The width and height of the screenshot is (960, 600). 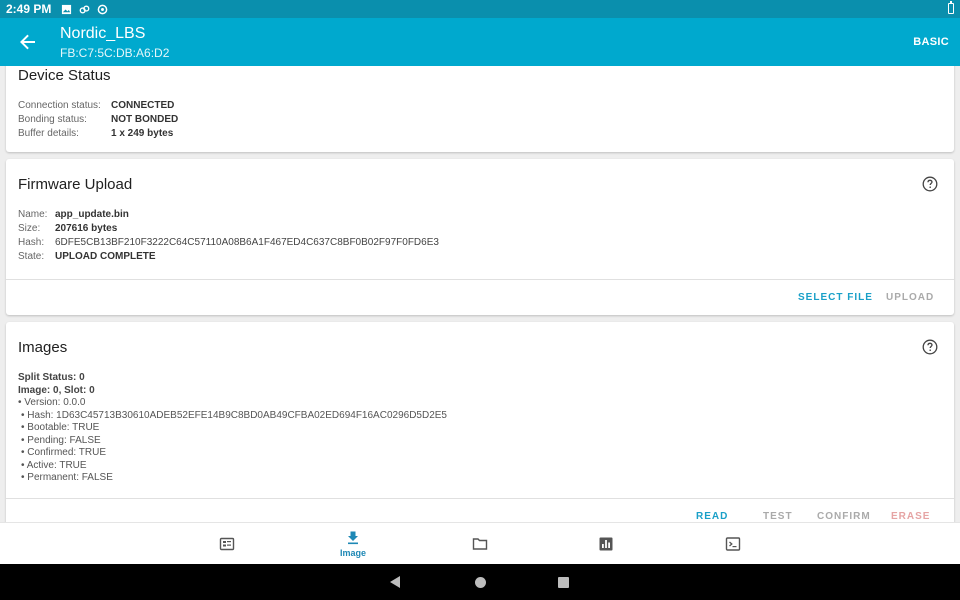 What do you see at coordinates (67, 477) in the screenshot?
I see `image-permanent: • Permanent: FALSE` at bounding box center [67, 477].